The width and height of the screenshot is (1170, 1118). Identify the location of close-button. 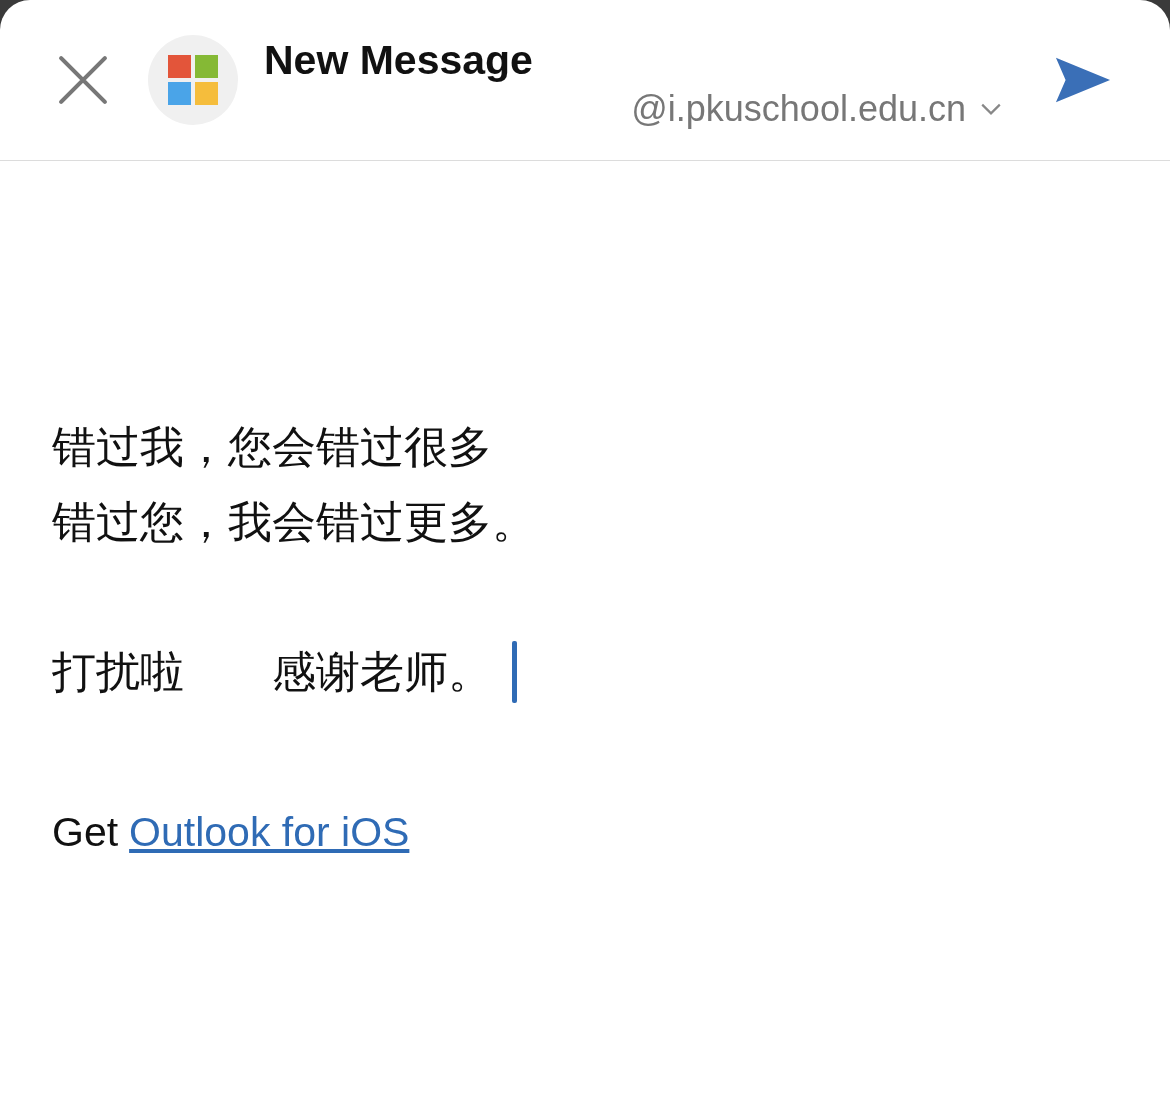
(83, 80).